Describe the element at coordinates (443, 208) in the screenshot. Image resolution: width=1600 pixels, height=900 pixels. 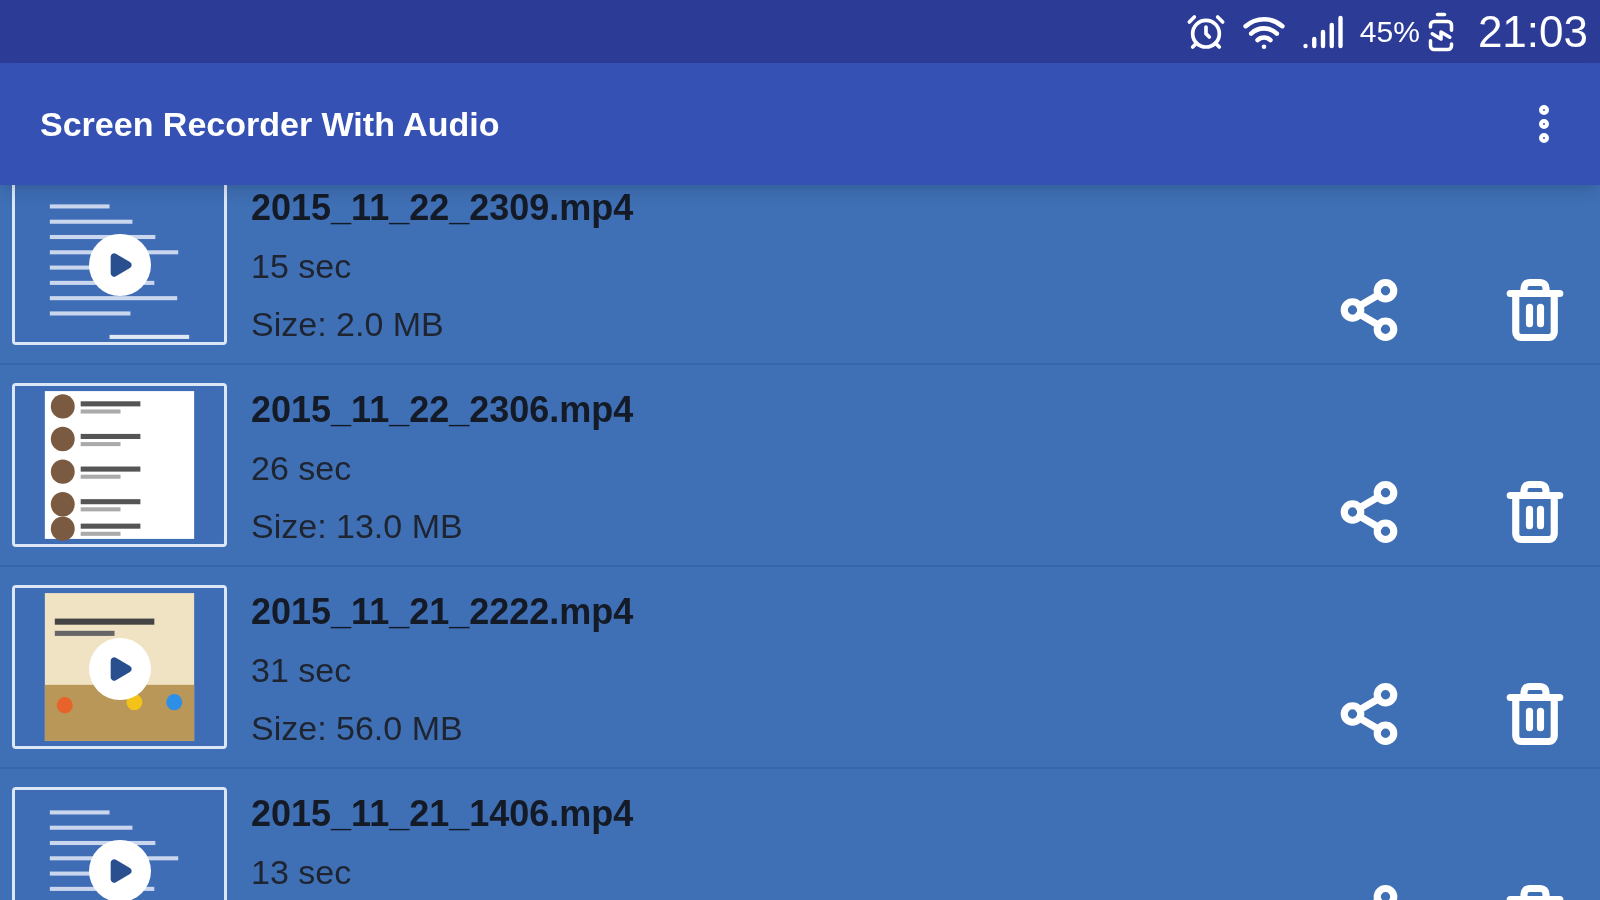
I see `file-name: 2015_11_22_2309.mp4` at that location.